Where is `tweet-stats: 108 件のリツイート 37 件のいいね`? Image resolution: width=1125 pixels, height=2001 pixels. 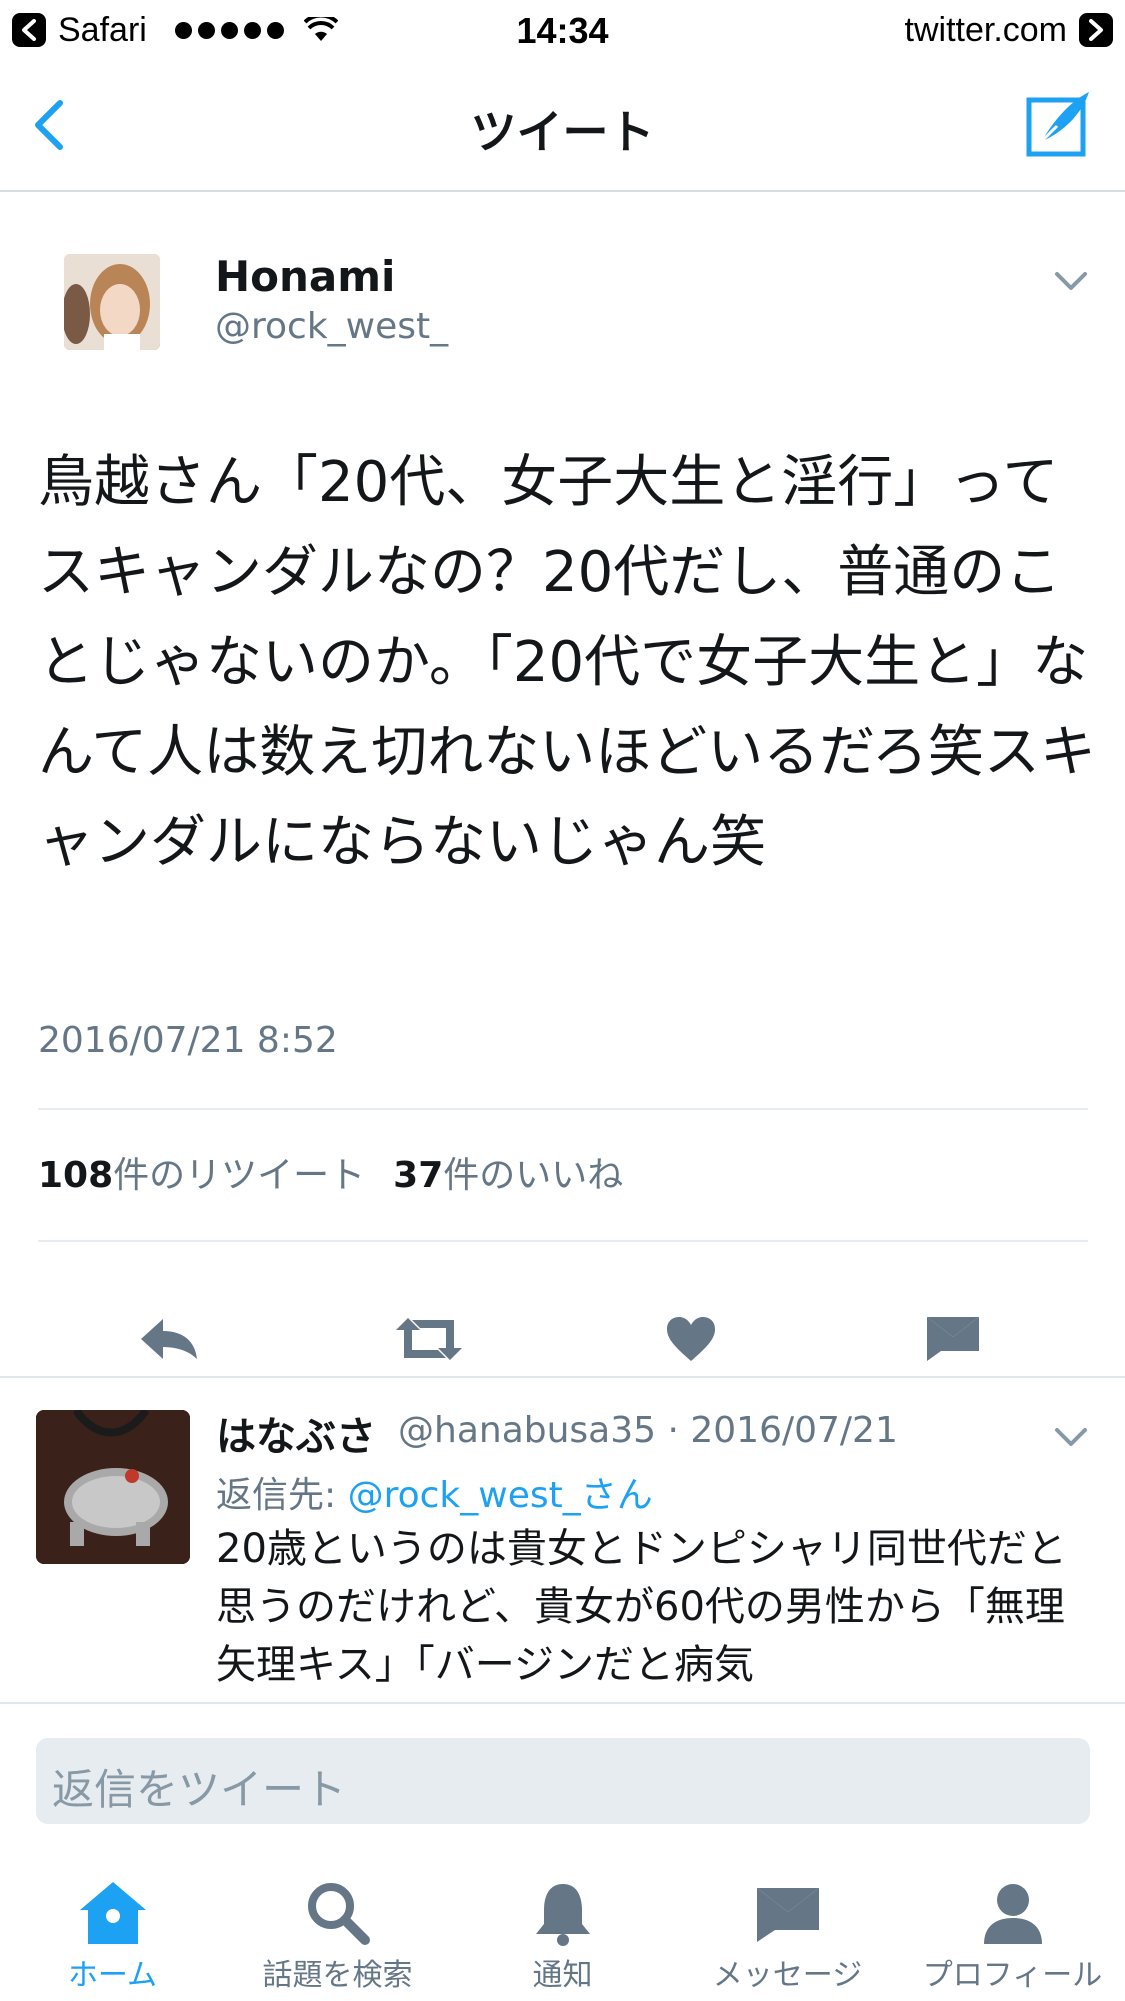
tweet-stats: 108 件のリツイート 37 件のいいね is located at coordinates (330, 1172).